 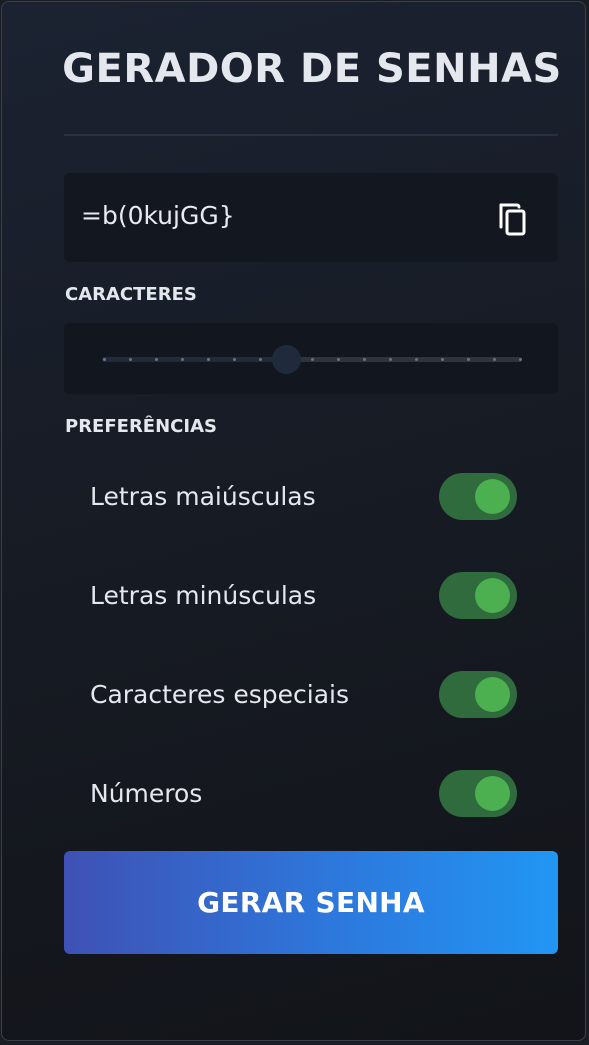 I want to click on length-slider-container, so click(x=311, y=358).